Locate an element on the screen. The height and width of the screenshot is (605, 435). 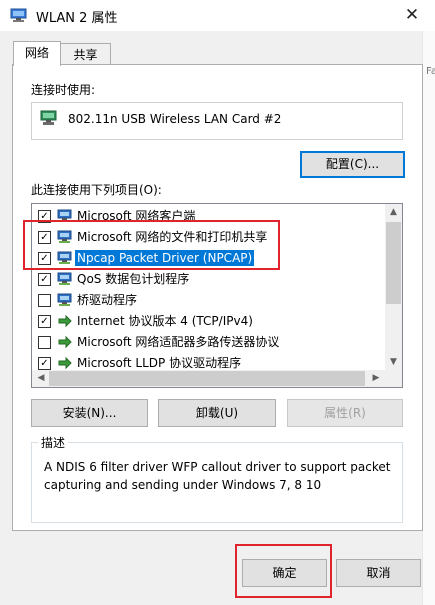
list-item-label: QoS 数据包计划程序 is located at coordinates (133, 279).